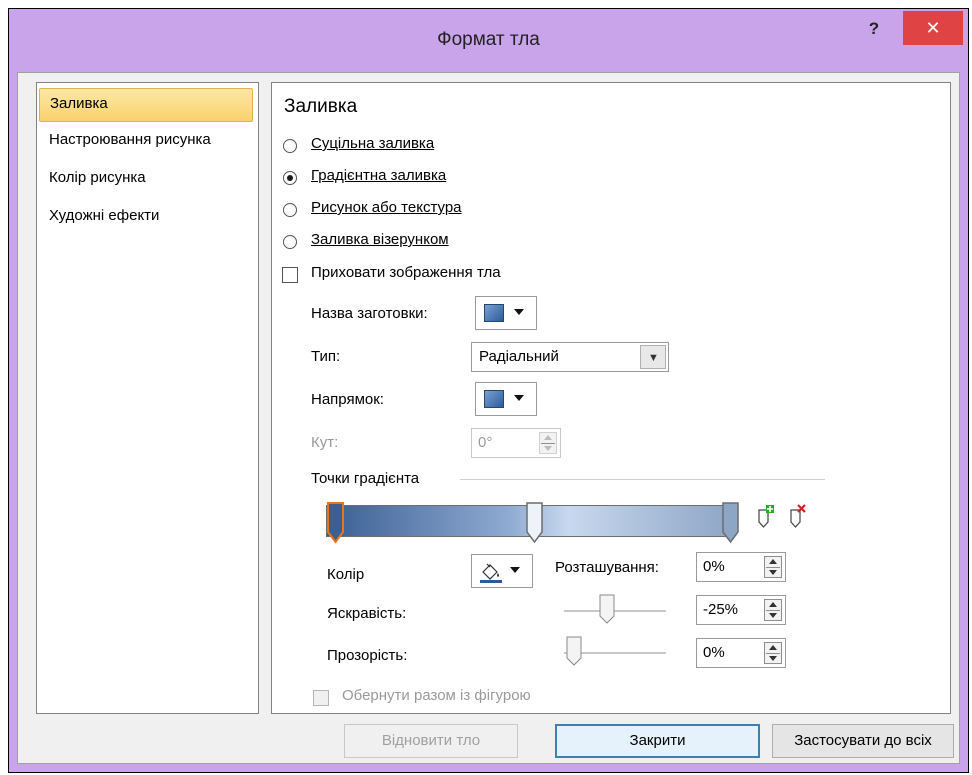 The image size is (972, 775). Describe the element at coordinates (290, 275) in the screenshot. I see `hide-background-checkbox` at that location.